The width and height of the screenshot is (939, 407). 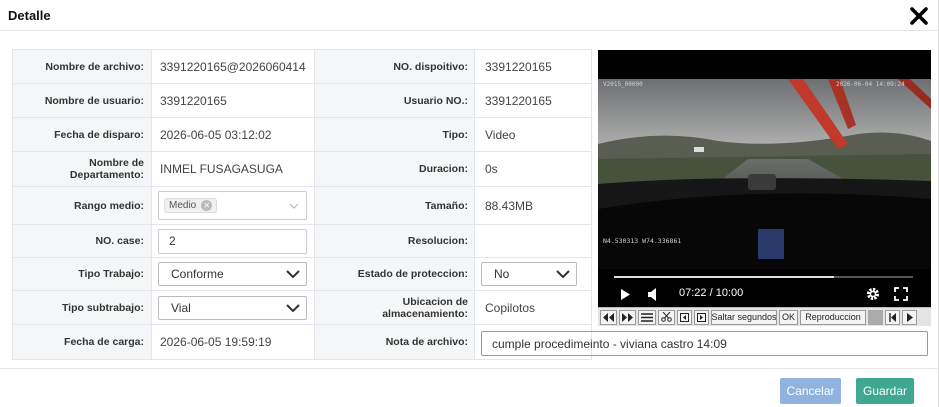 What do you see at coordinates (810, 391) in the screenshot?
I see `cancel-button: Cancelar` at bounding box center [810, 391].